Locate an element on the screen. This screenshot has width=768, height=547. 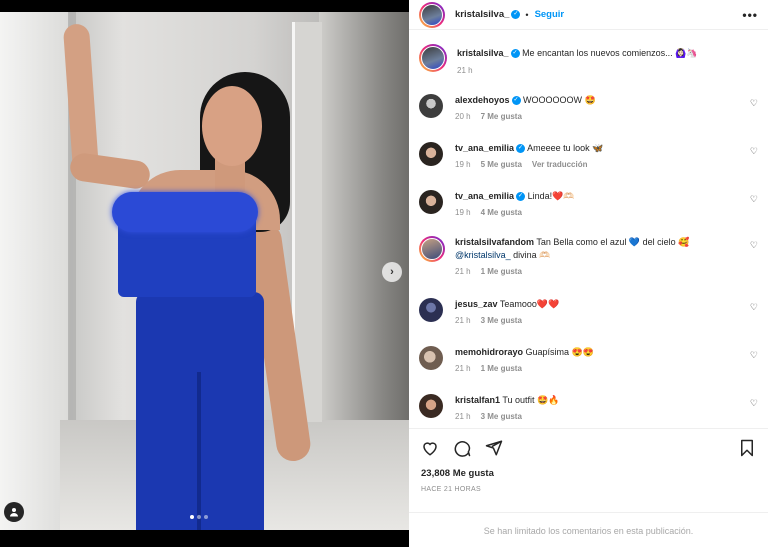
comment-mention: @kristalsilva_ is located at coordinates (483, 255).